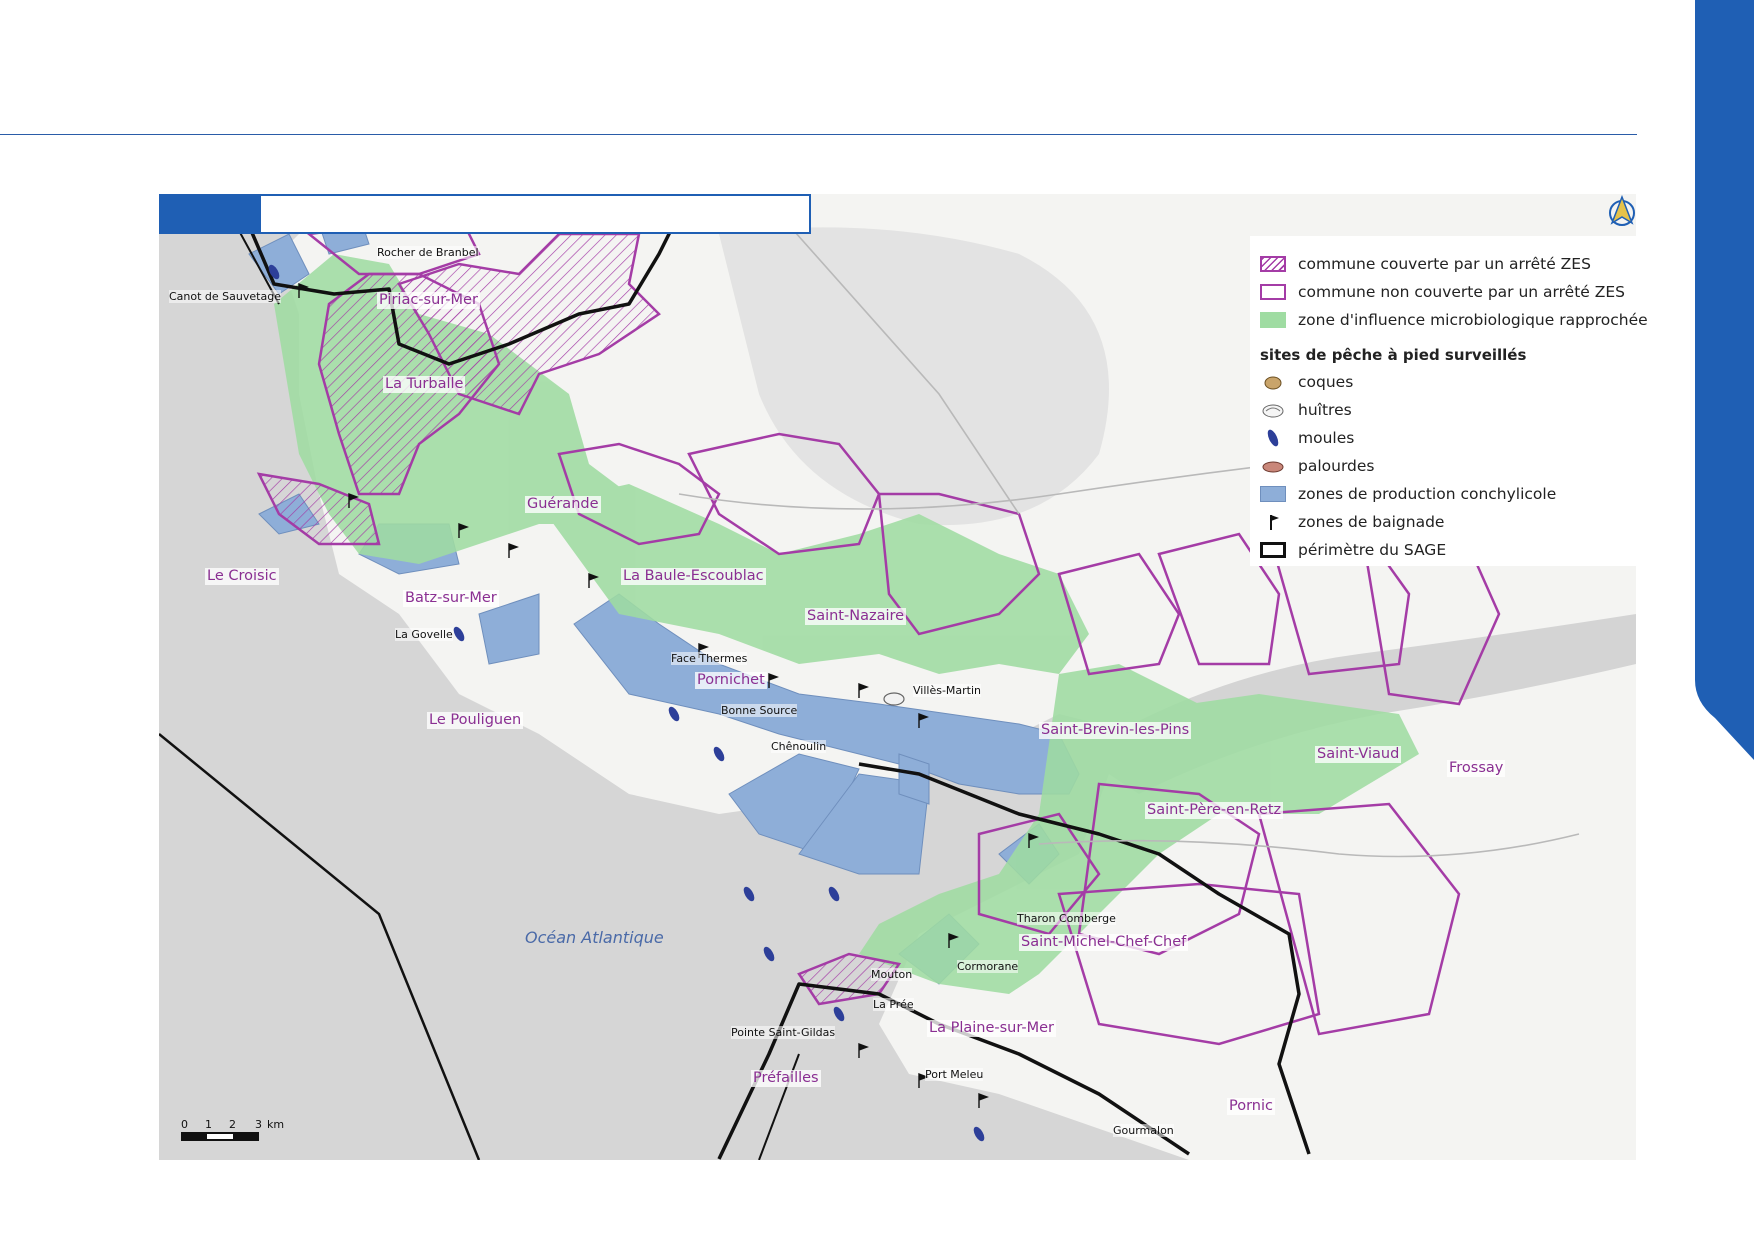 The image size is (1754, 1240). I want to click on commune-label: Saint-Père-en-Retz, so click(1214, 810).